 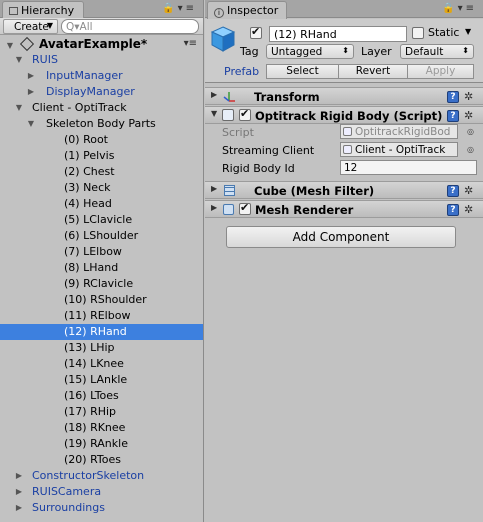 What do you see at coordinates (101, 444) in the screenshot?
I see `tree-item: (19) RAnkle` at bounding box center [101, 444].